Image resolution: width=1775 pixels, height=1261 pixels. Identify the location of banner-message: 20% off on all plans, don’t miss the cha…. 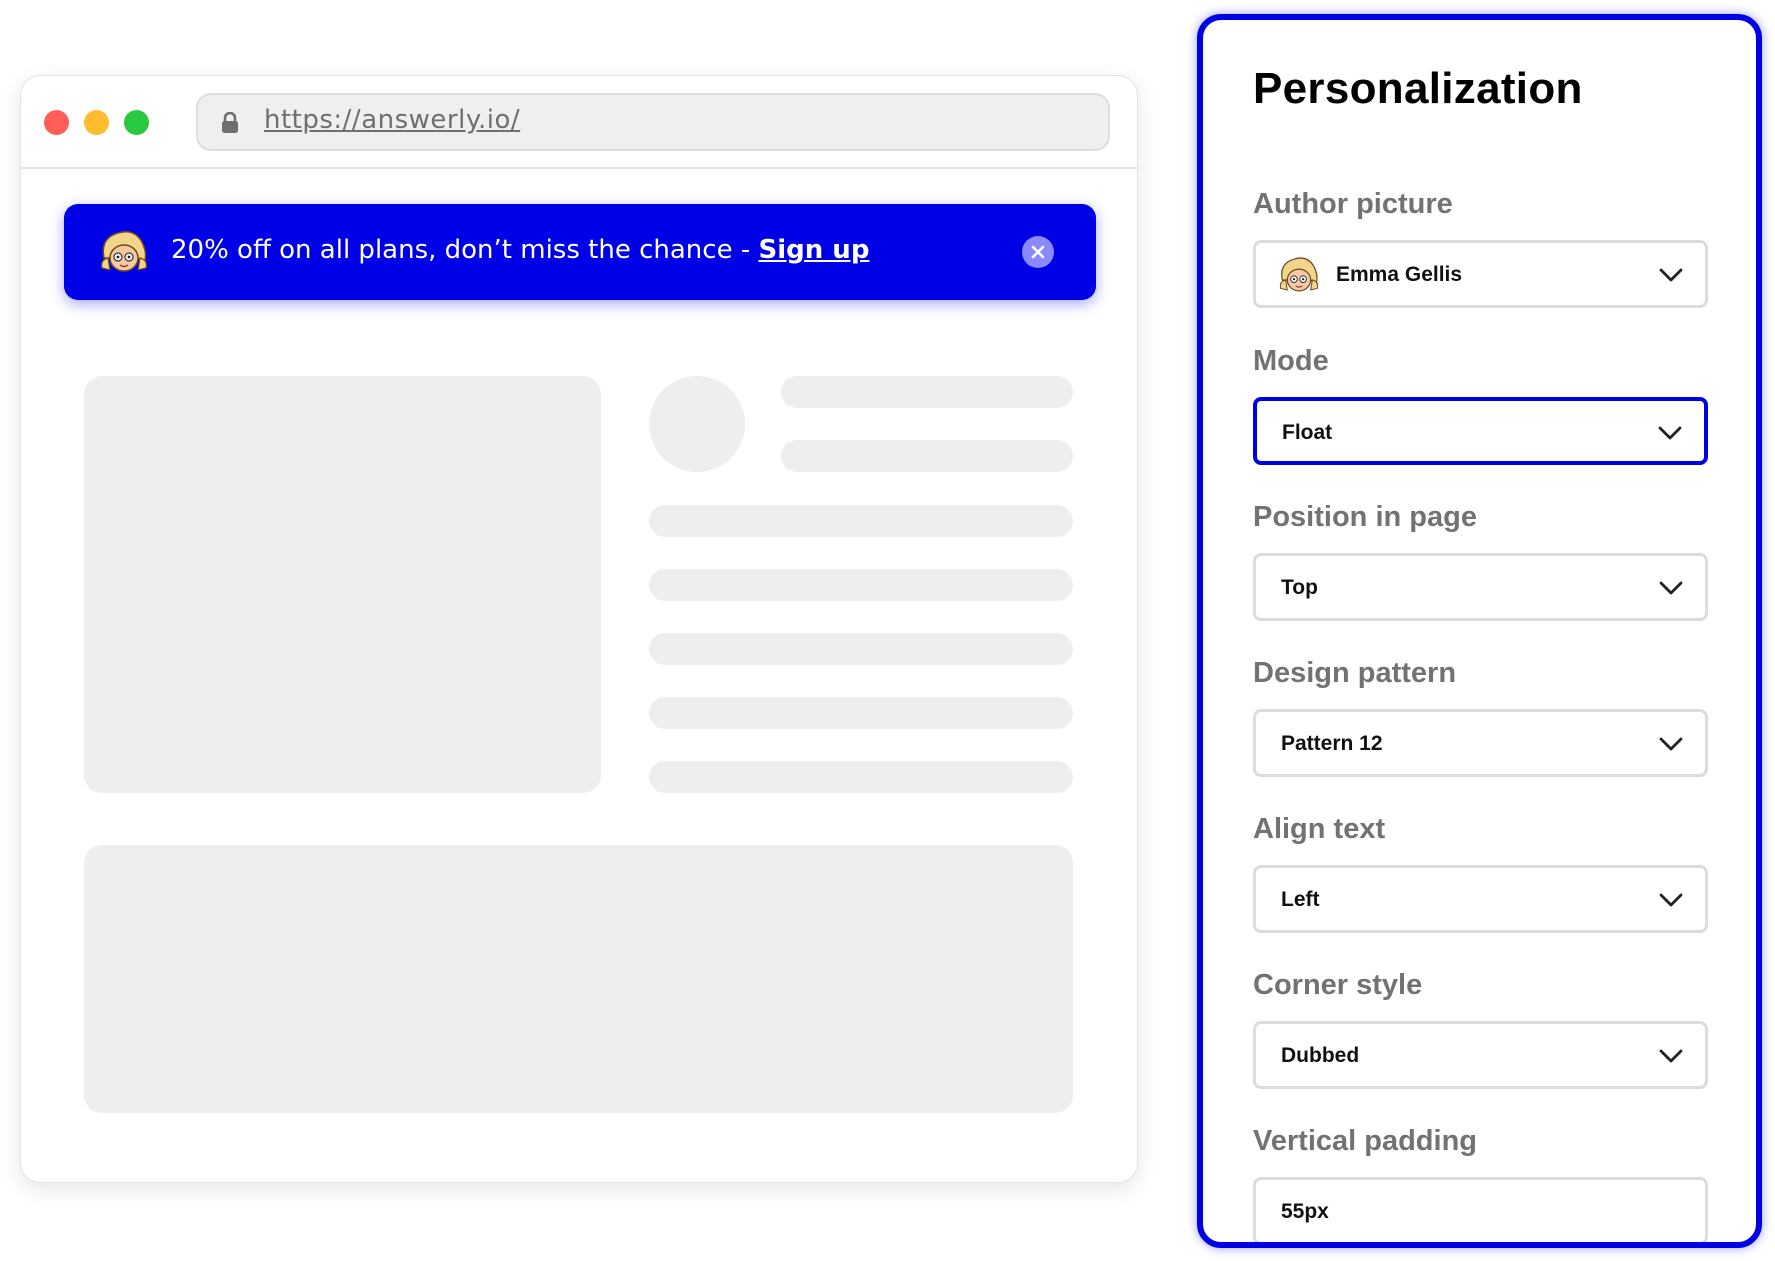
(520, 250).